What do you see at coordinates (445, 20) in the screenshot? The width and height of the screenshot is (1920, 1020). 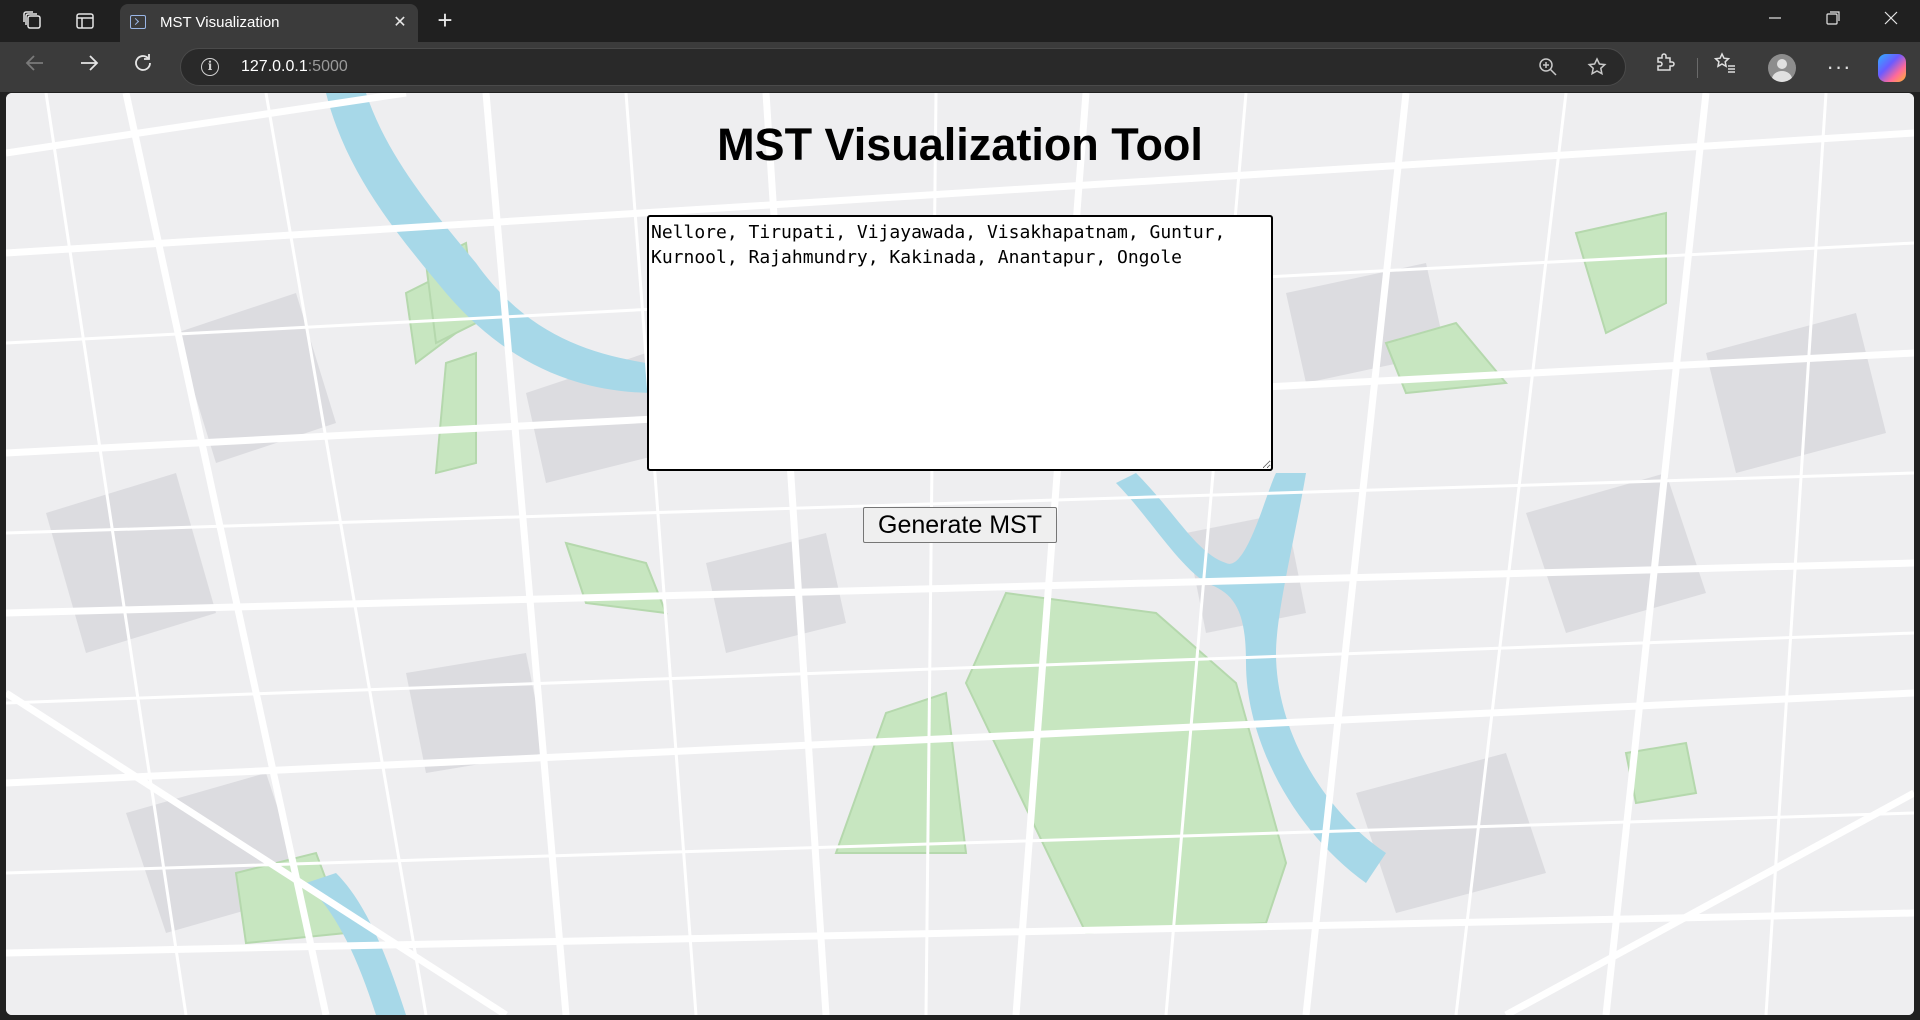 I see `new-tab-icon: +` at bounding box center [445, 20].